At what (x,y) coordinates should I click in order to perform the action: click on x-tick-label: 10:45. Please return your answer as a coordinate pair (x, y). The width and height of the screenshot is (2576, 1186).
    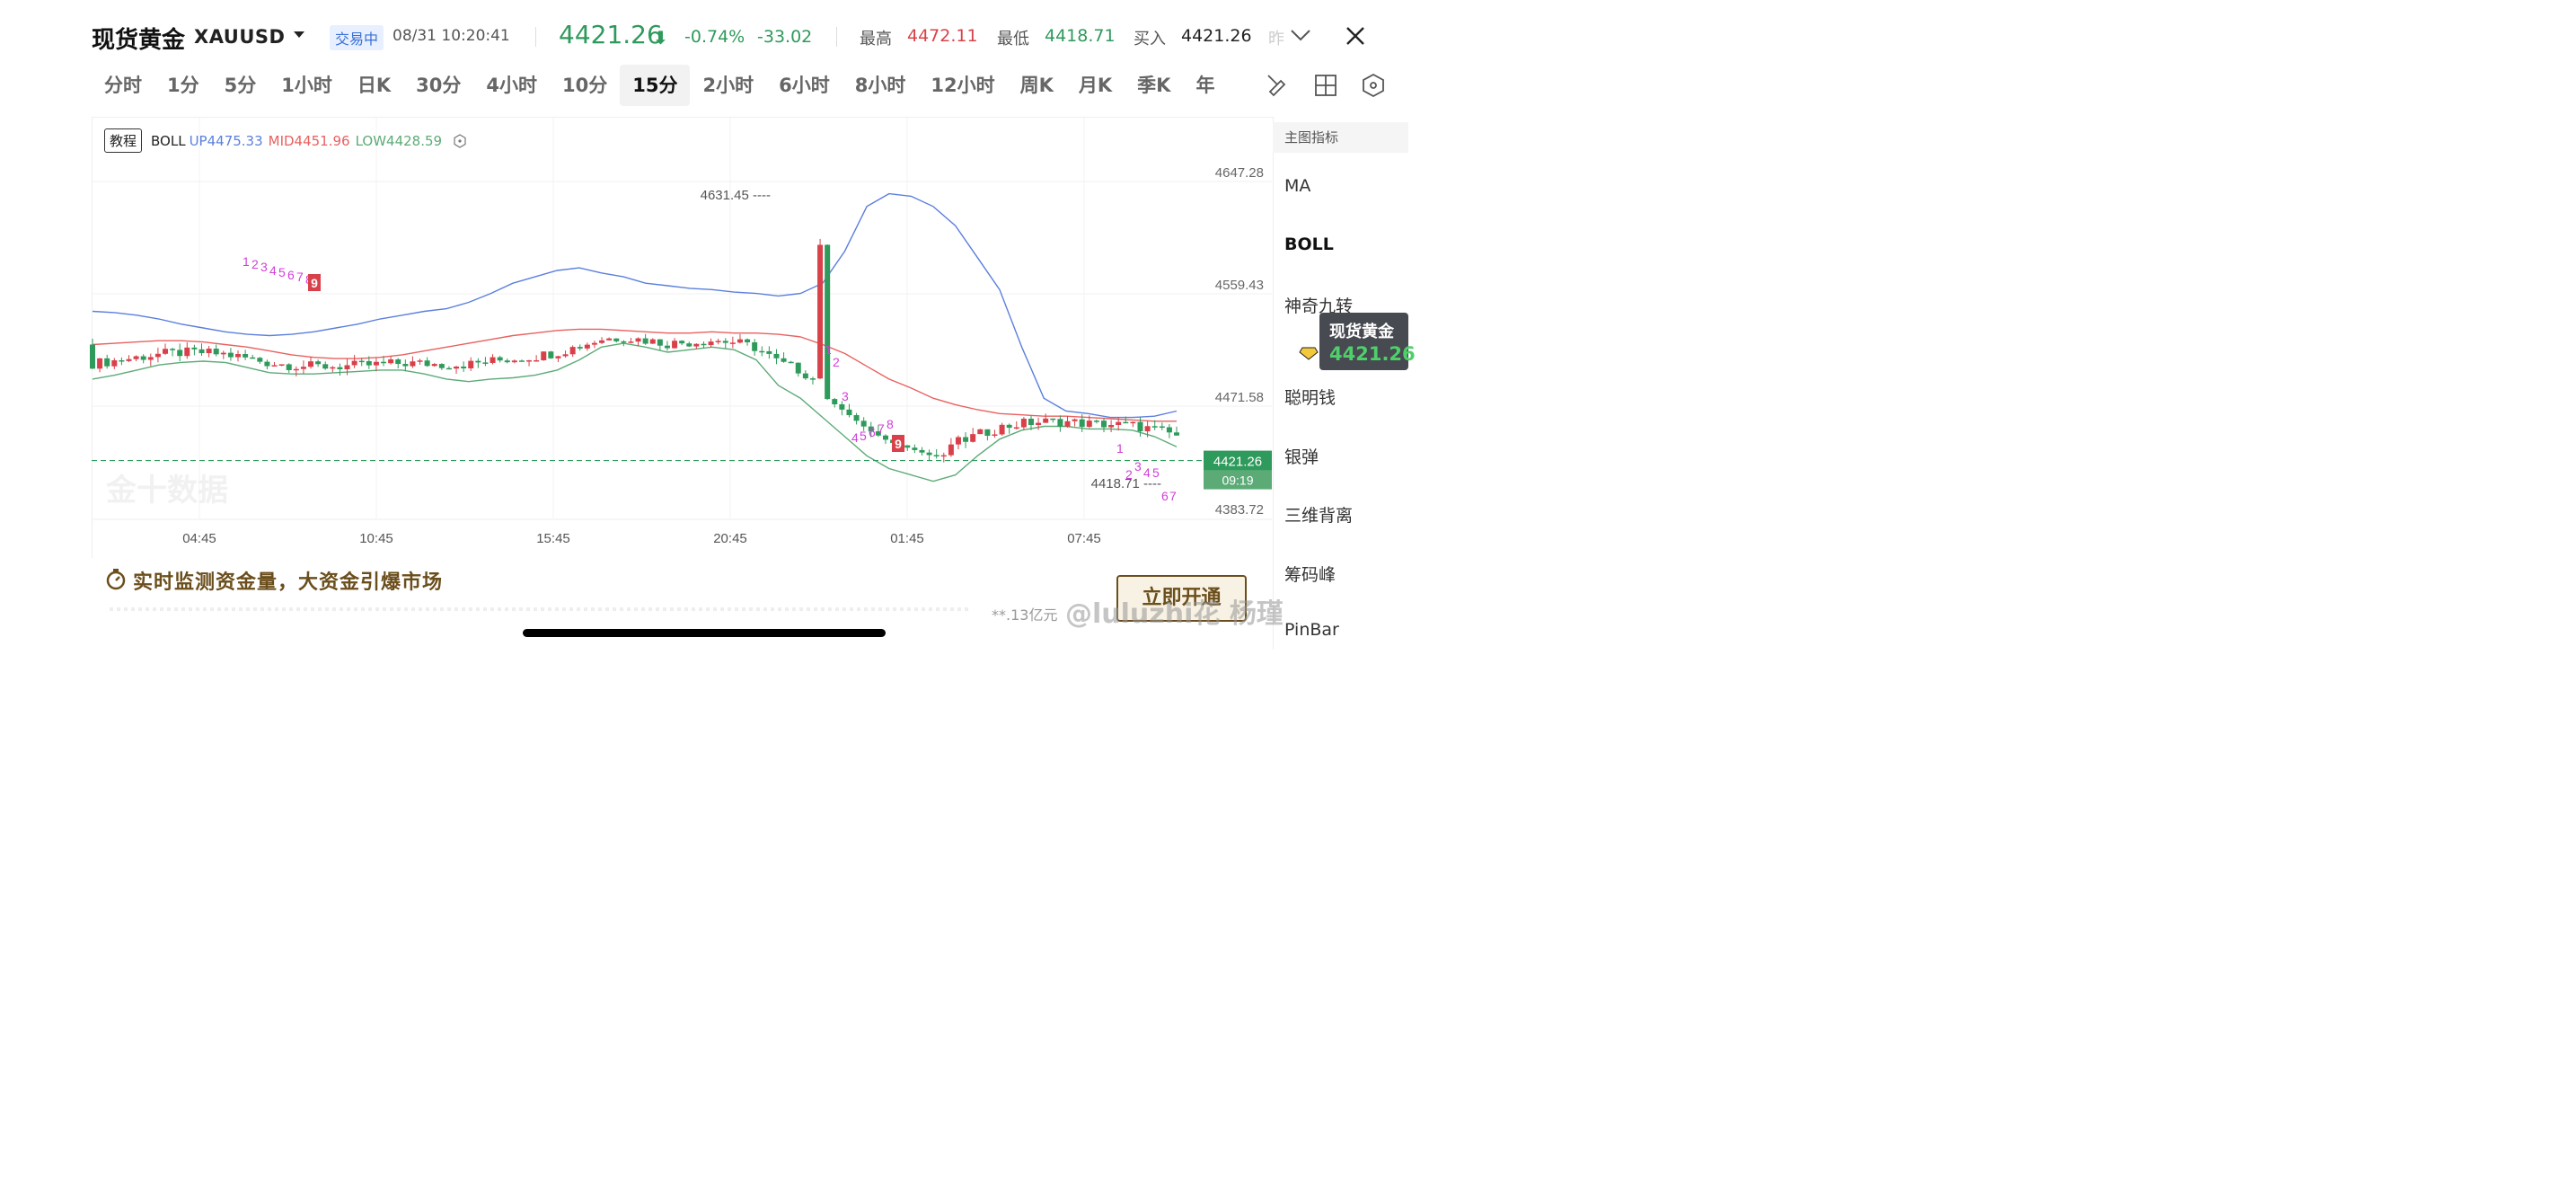
    Looking at the image, I should click on (376, 538).